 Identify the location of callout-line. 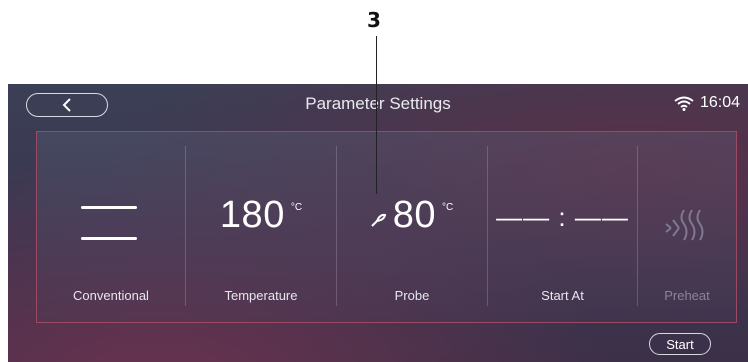
(376, 115).